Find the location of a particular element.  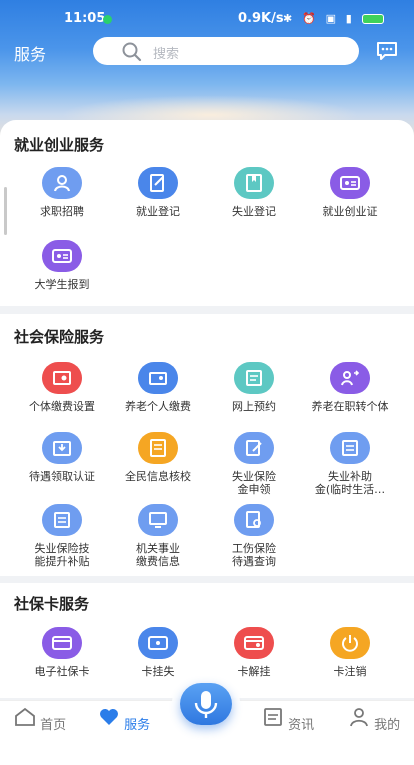

service-item-institution-payment-info: 机关事业 缴费信息 is located at coordinates (158, 536).